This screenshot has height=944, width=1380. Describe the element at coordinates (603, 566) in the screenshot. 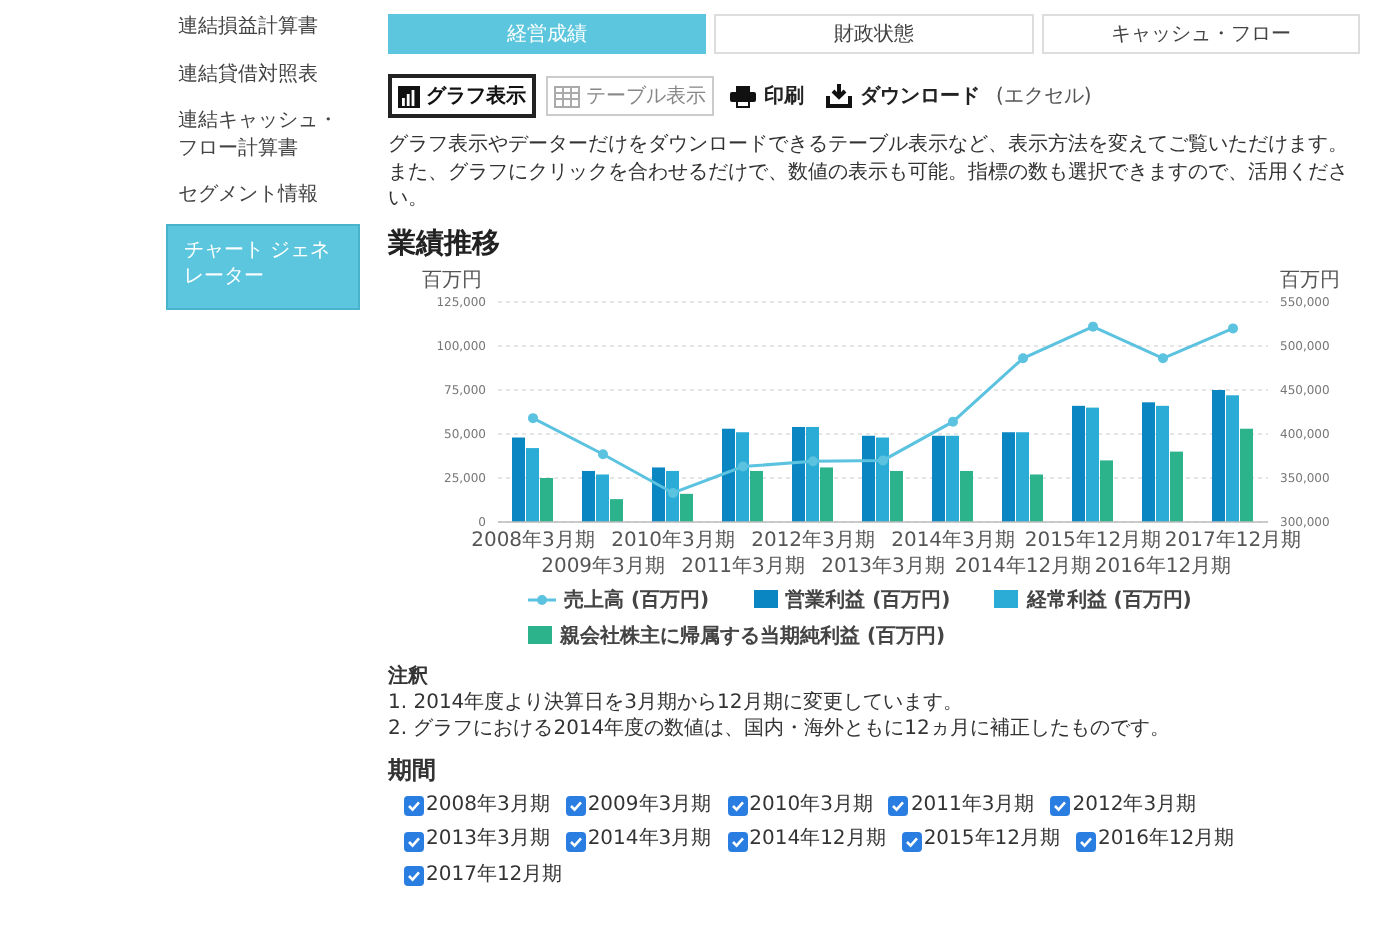

I see `axis-category-label: 2009年3月期` at that location.